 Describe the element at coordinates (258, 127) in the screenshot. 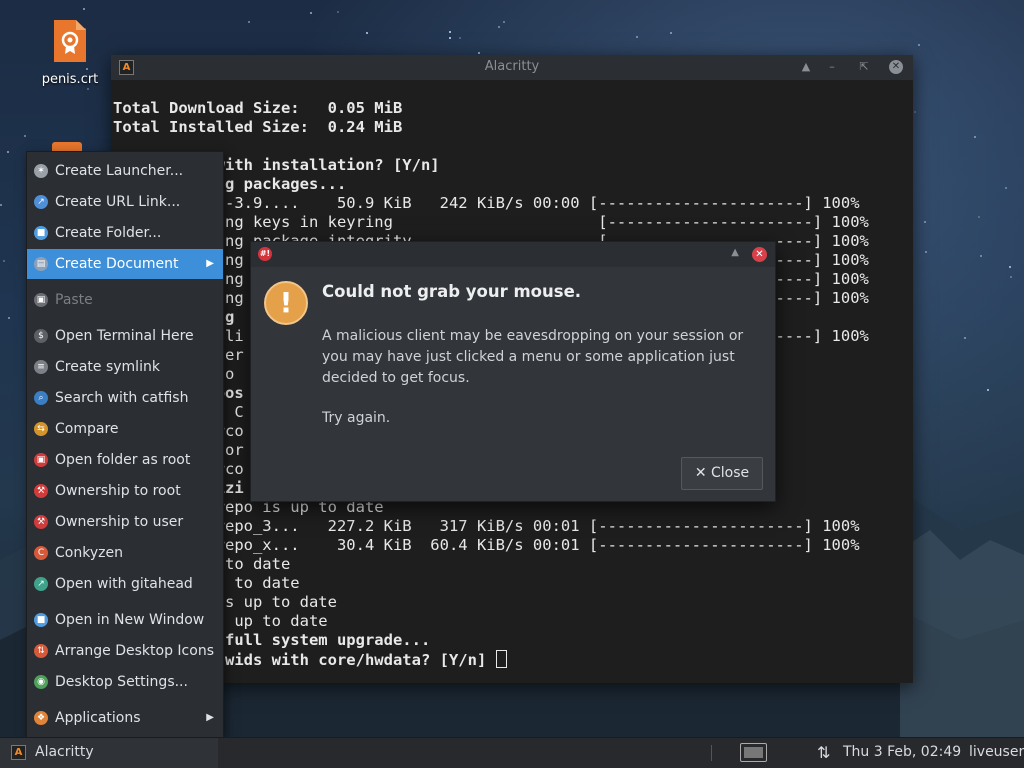

I see `terminal-line: Total Installed Size: 0.24 MiB` at that location.